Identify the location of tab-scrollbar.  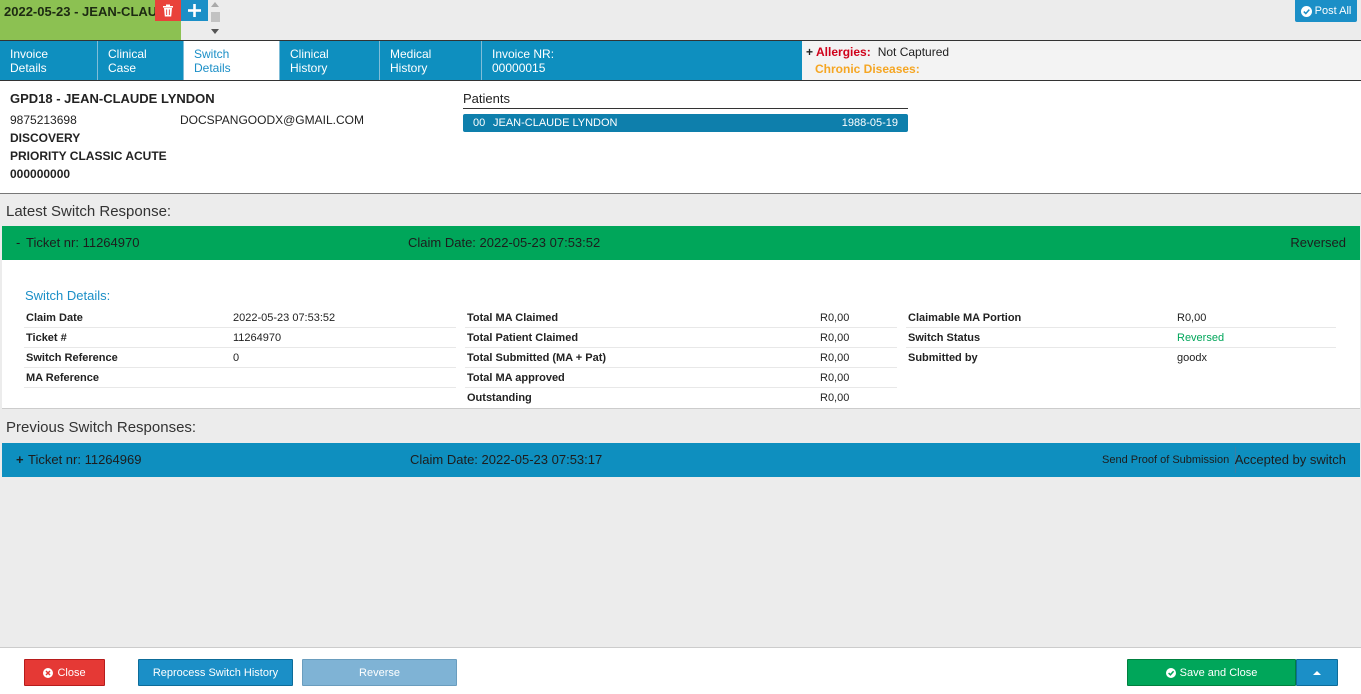
(215, 19).